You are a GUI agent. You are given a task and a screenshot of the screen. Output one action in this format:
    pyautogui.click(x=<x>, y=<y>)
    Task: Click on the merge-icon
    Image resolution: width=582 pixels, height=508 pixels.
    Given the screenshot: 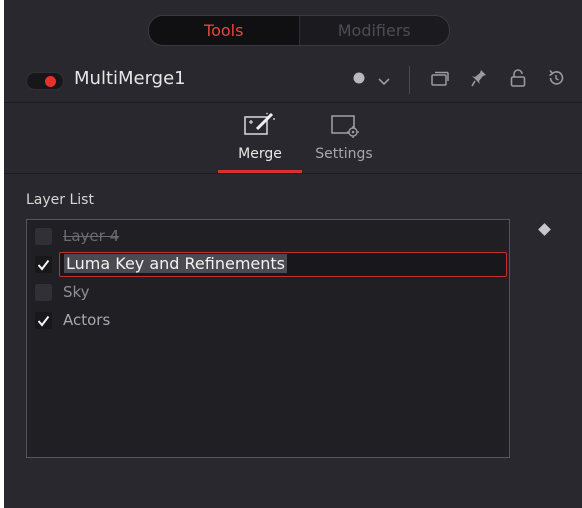 What is the action you would take?
    pyautogui.click(x=260, y=126)
    